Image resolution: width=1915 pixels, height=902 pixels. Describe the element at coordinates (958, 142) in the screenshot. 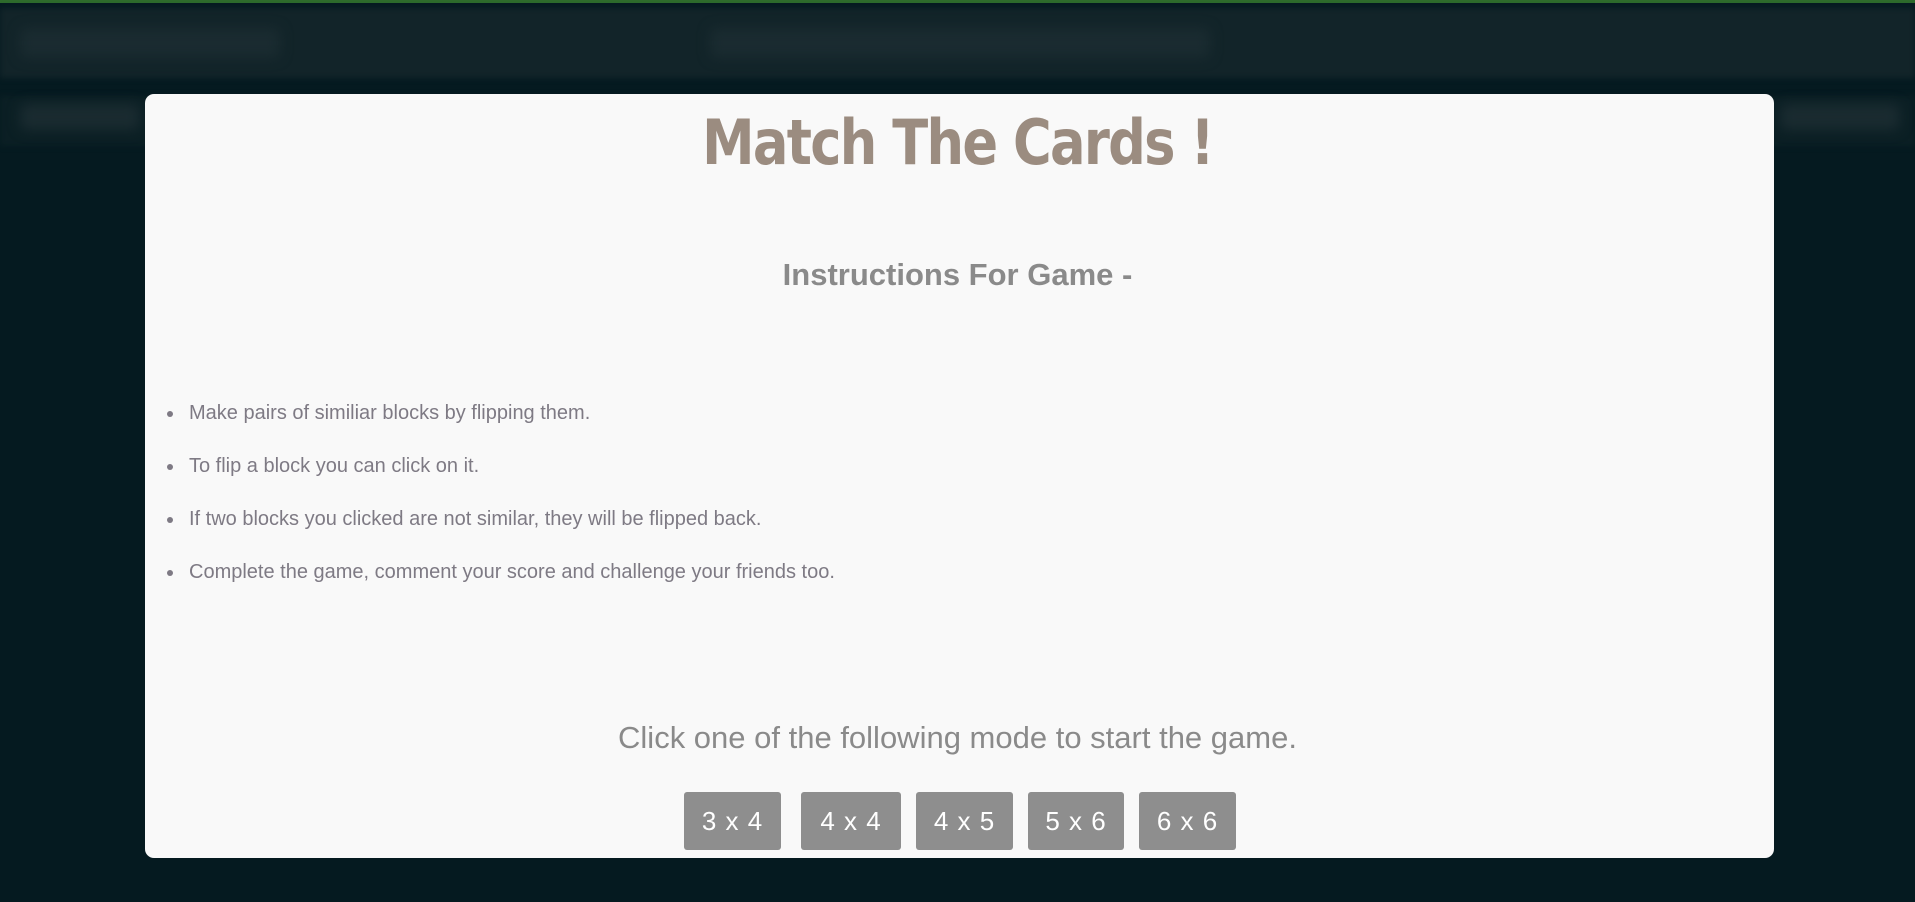

I see `game-title: Match The Cards !` at that location.